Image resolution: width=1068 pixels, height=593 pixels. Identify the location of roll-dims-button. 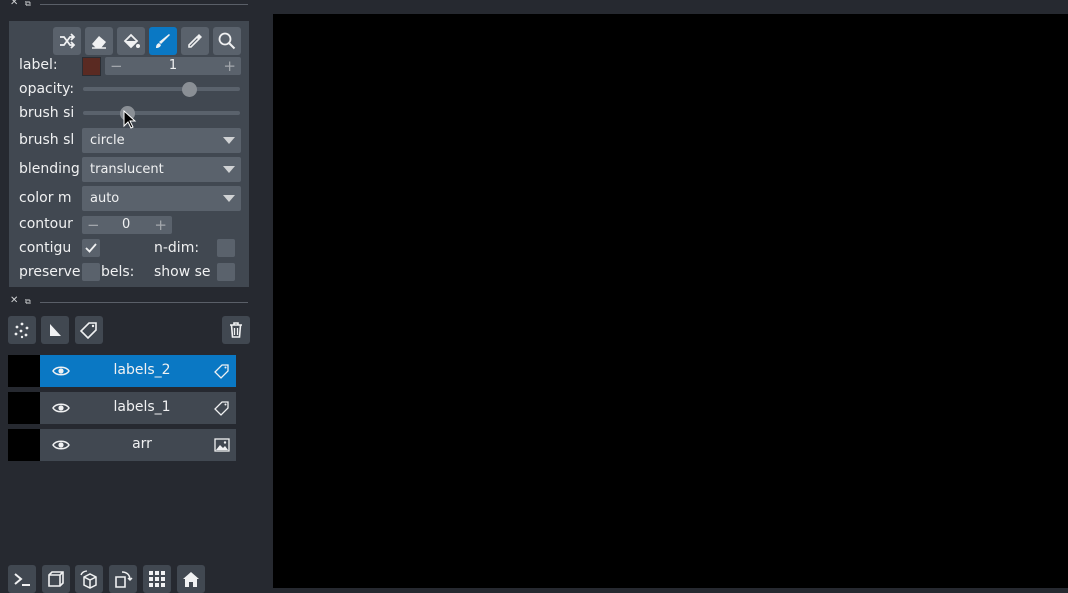
(89, 579).